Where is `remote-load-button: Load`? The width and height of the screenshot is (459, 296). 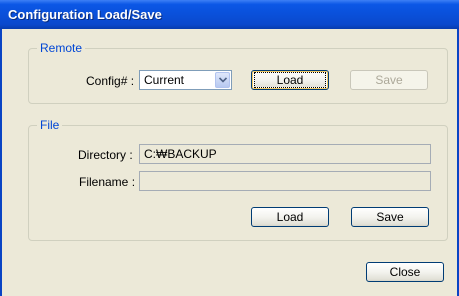
remote-load-button: Load is located at coordinates (290, 80).